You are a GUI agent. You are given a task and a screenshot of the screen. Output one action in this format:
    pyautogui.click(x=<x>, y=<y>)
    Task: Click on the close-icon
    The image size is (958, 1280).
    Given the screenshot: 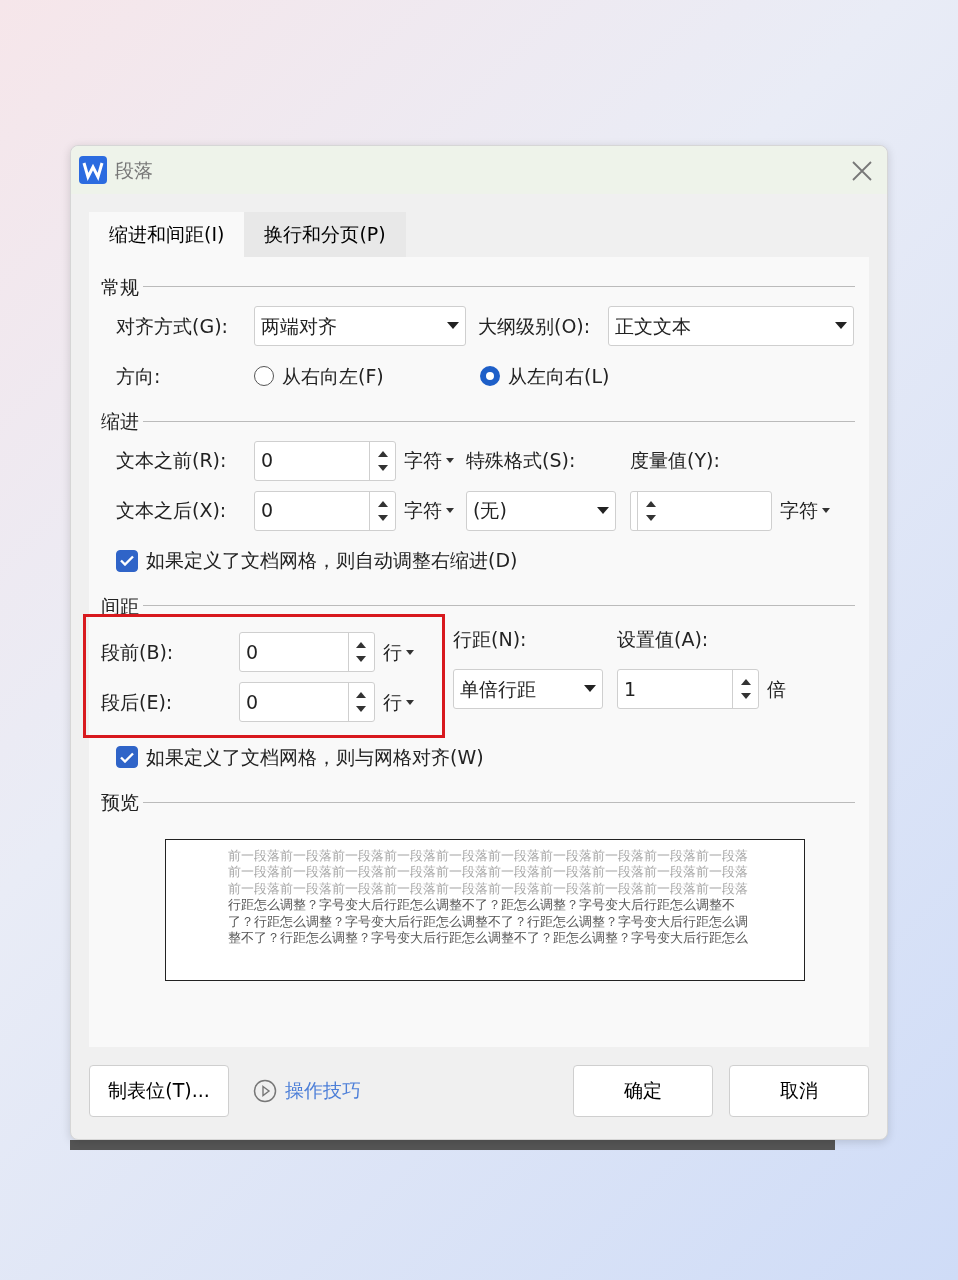 What is the action you would take?
    pyautogui.click(x=862, y=170)
    